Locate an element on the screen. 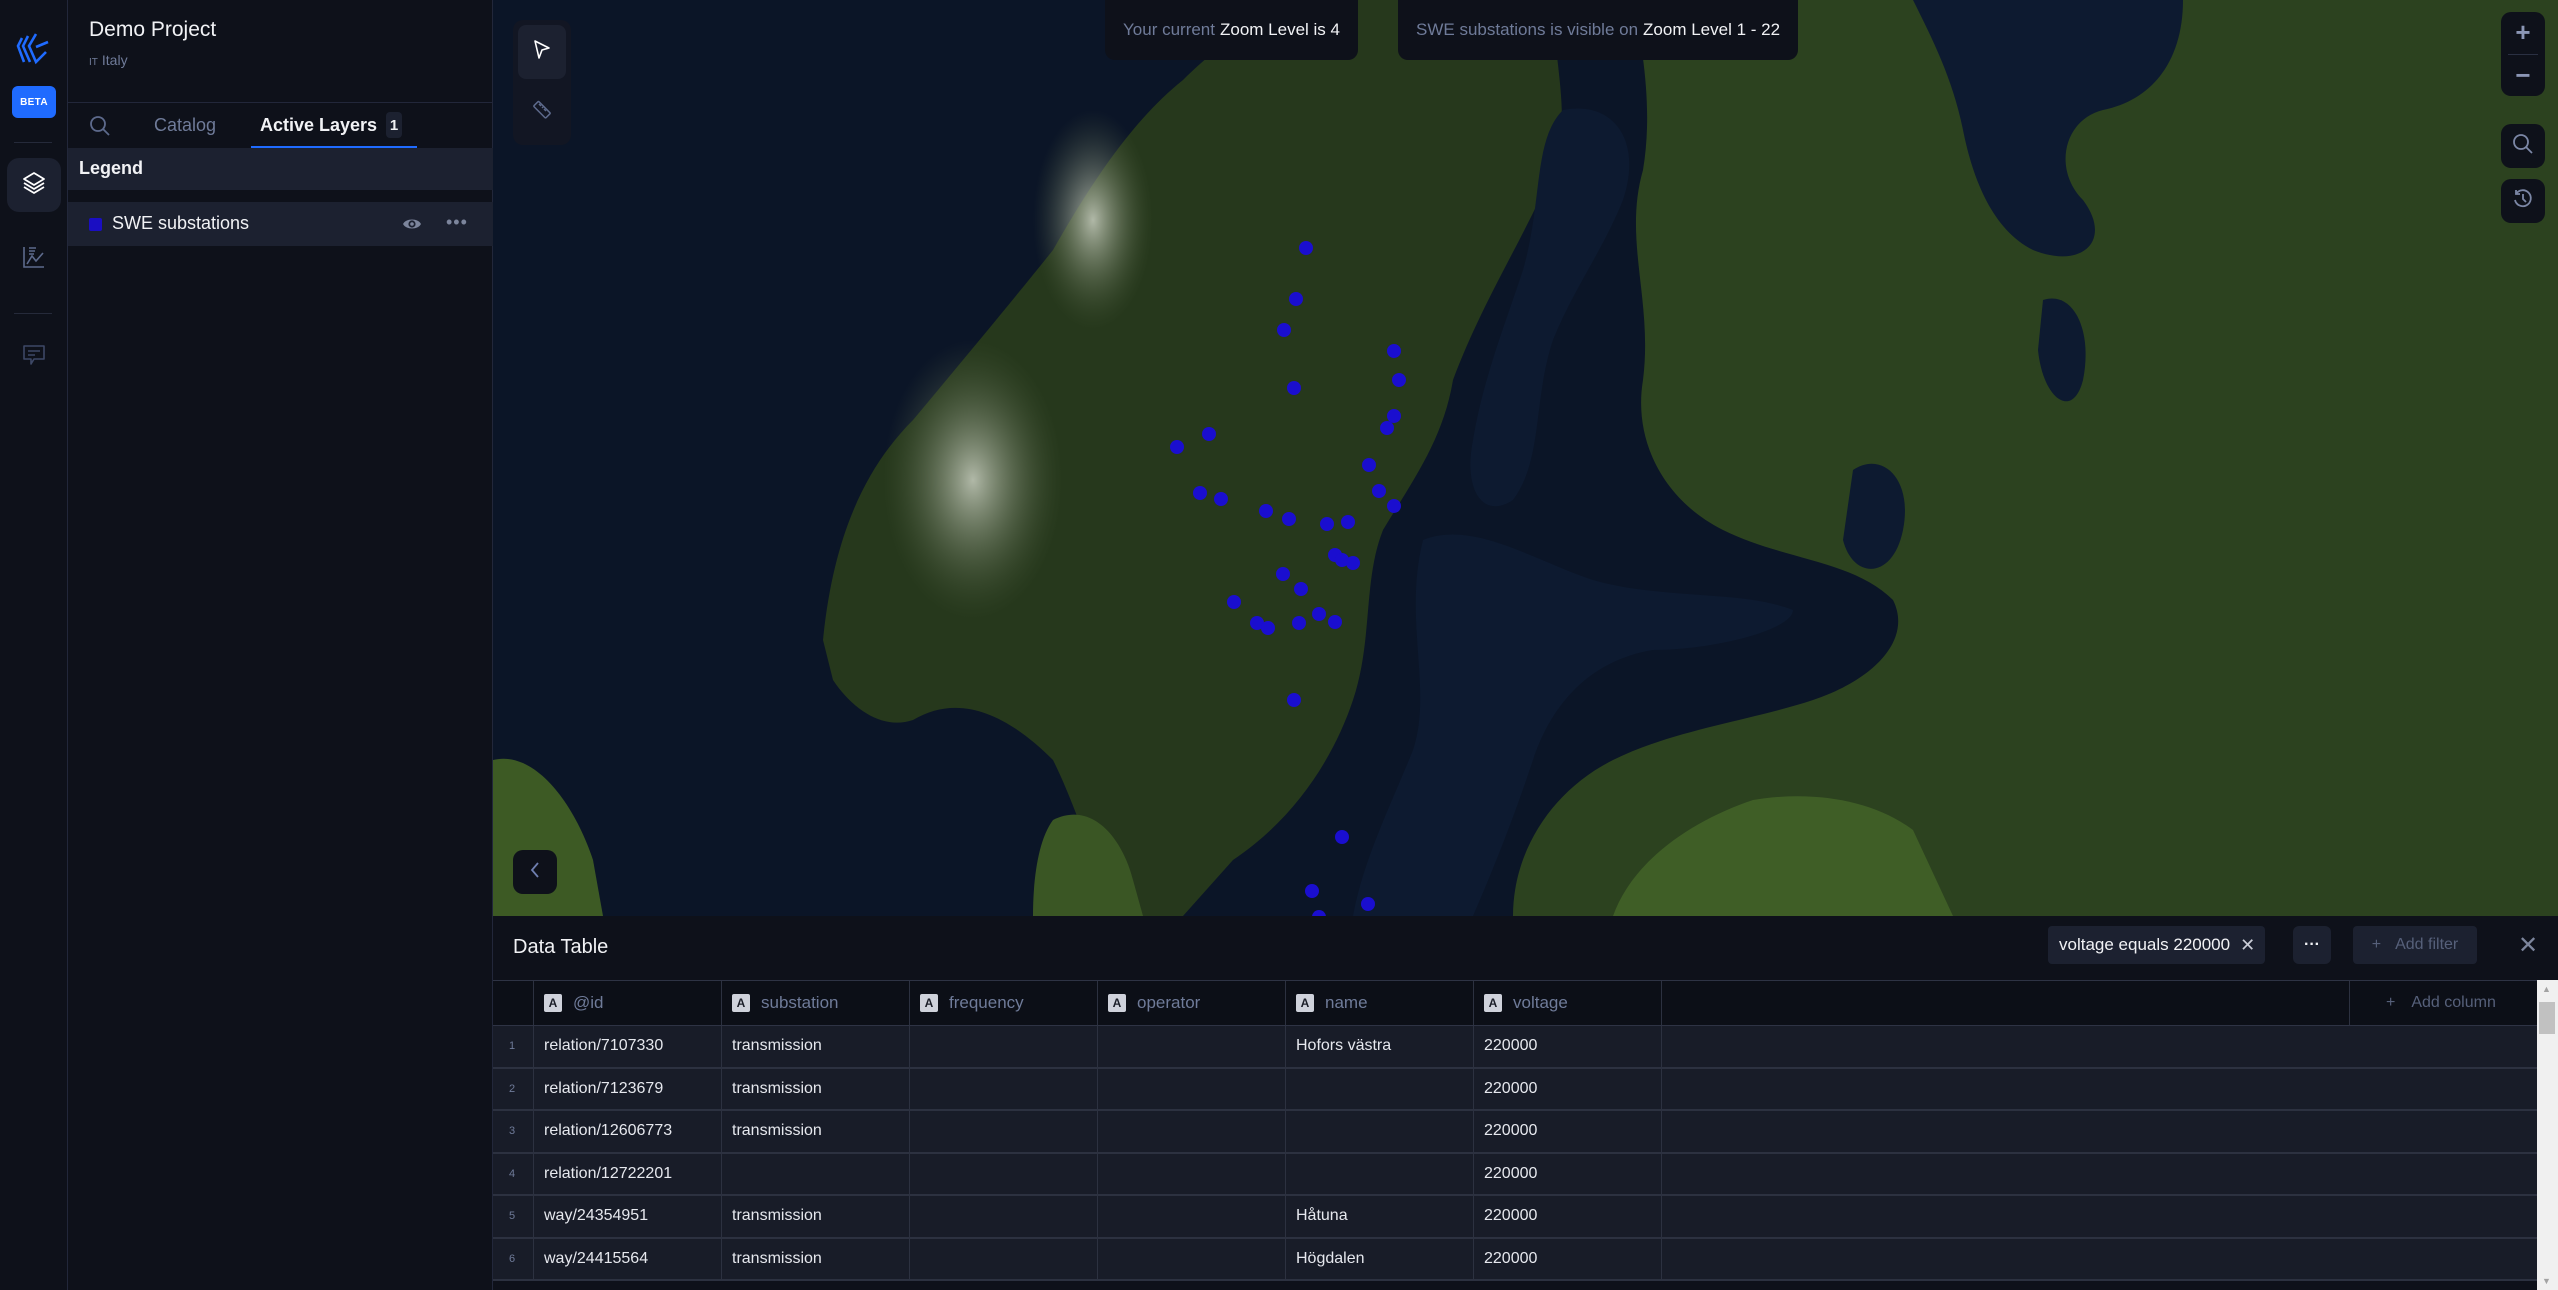  visibility-info-value: Zoom Level 1 - 22 is located at coordinates (1712, 29).